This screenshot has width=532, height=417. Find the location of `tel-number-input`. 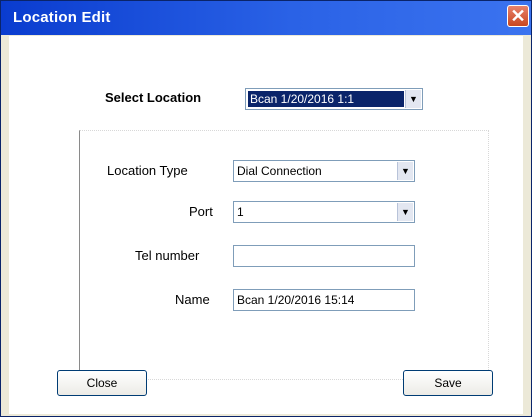

tel-number-input is located at coordinates (324, 256).